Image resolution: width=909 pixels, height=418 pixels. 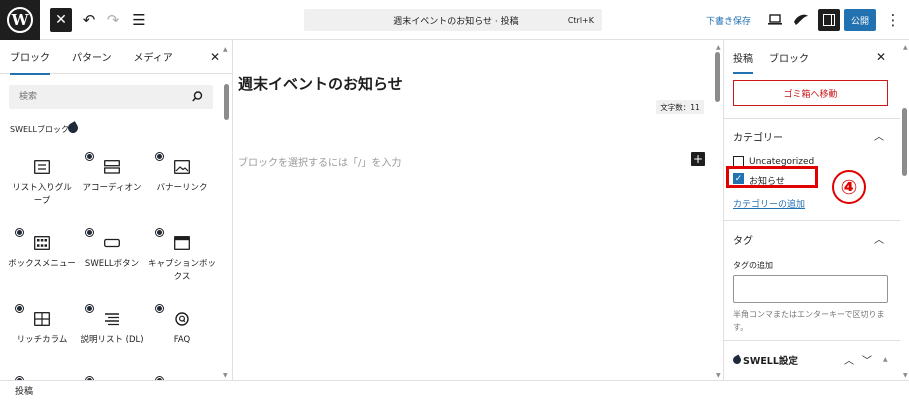 I want to click on step-number-annotation: ④, so click(x=849, y=187).